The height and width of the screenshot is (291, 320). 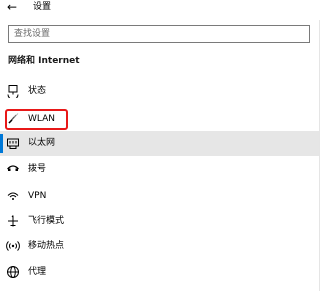 What do you see at coordinates (37, 196) in the screenshot?
I see `nav-item-label: VPN` at bounding box center [37, 196].